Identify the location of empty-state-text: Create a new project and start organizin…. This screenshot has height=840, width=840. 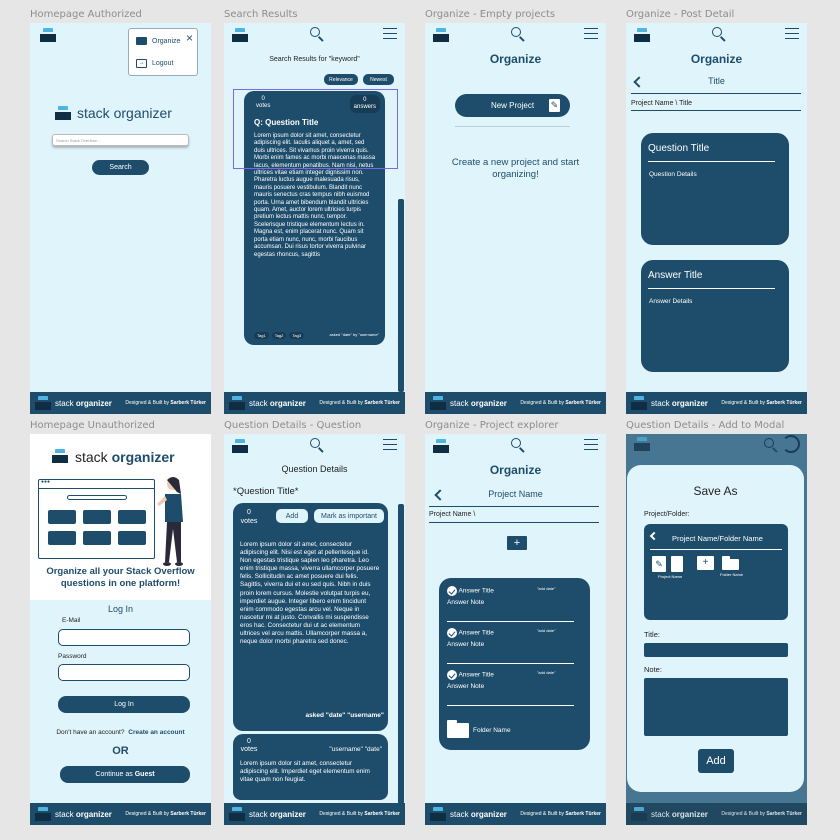
(515, 168).